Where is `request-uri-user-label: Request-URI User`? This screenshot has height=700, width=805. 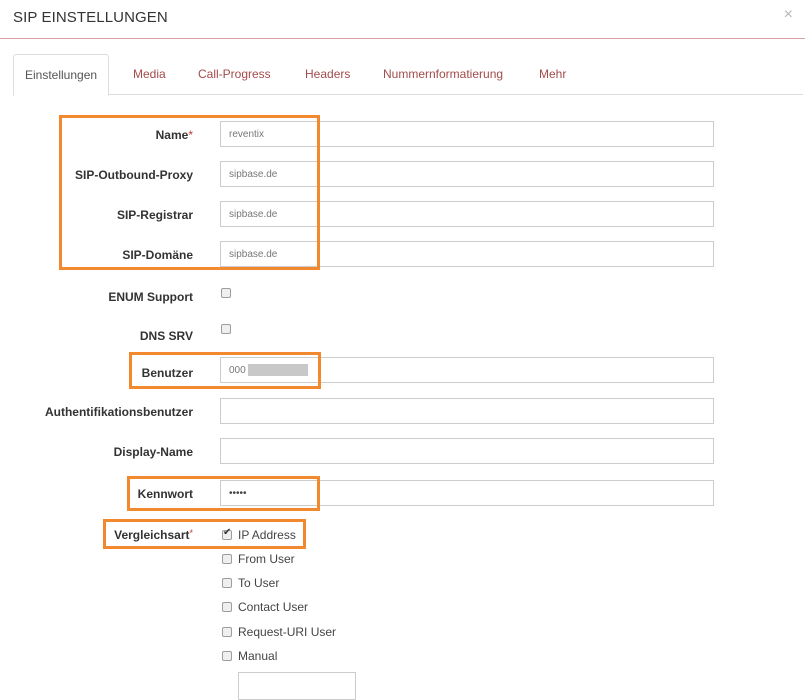
request-uri-user-label: Request-URI User is located at coordinates (287, 632).